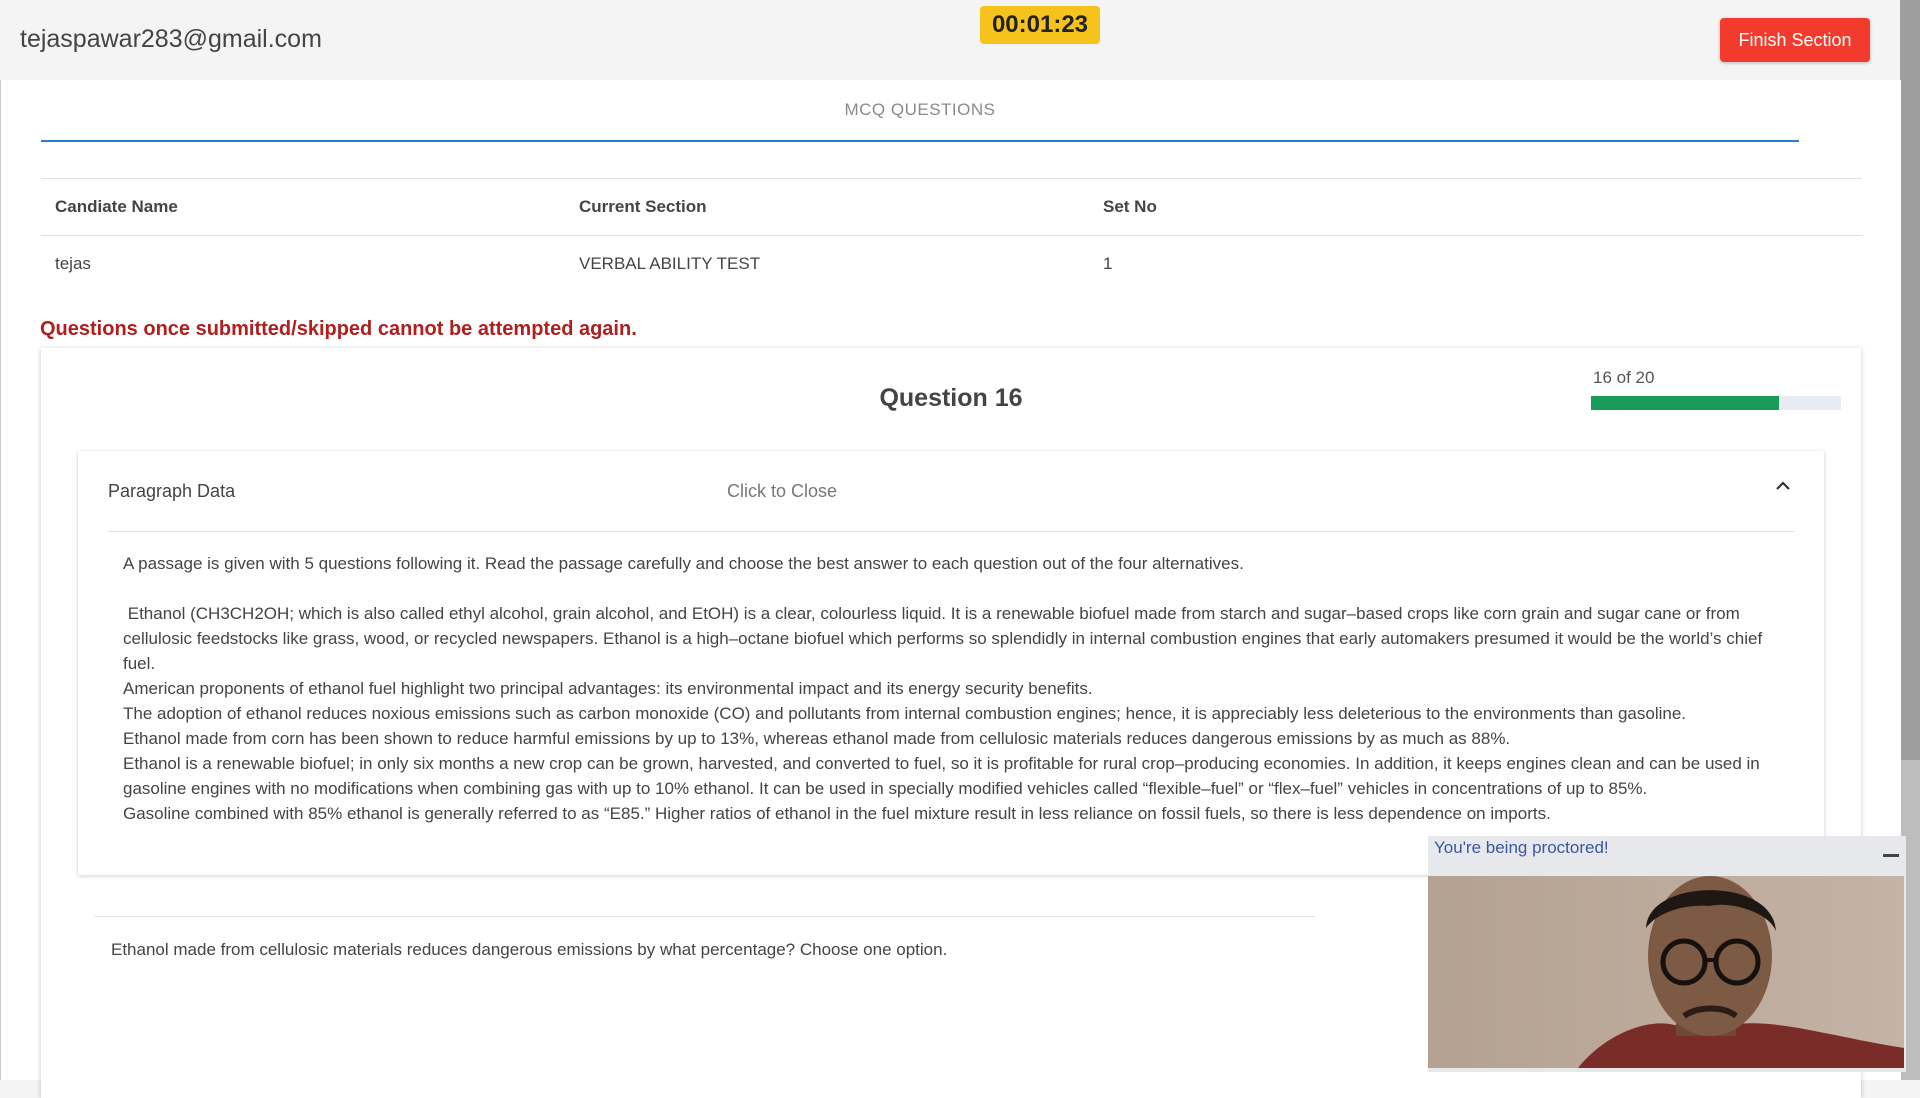  Describe the element at coordinates (73, 263) in the screenshot. I see `candidate-name-value: tejas` at that location.